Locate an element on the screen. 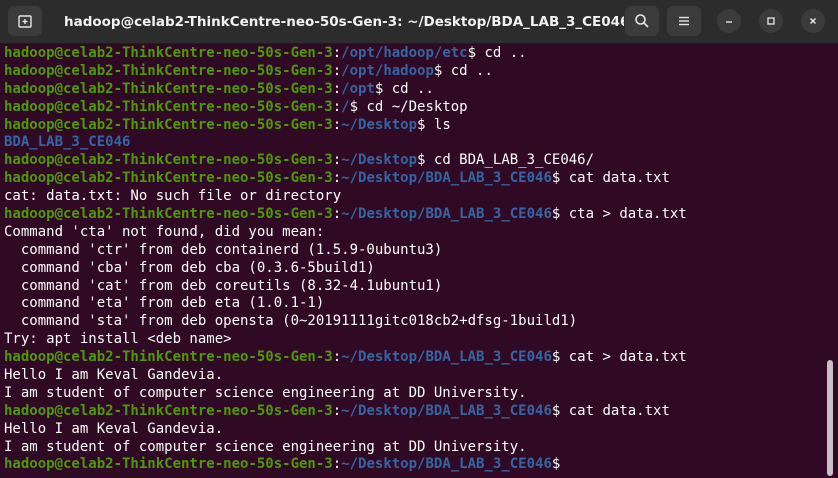 The image size is (838, 478). search-icon is located at coordinates (642, 21).